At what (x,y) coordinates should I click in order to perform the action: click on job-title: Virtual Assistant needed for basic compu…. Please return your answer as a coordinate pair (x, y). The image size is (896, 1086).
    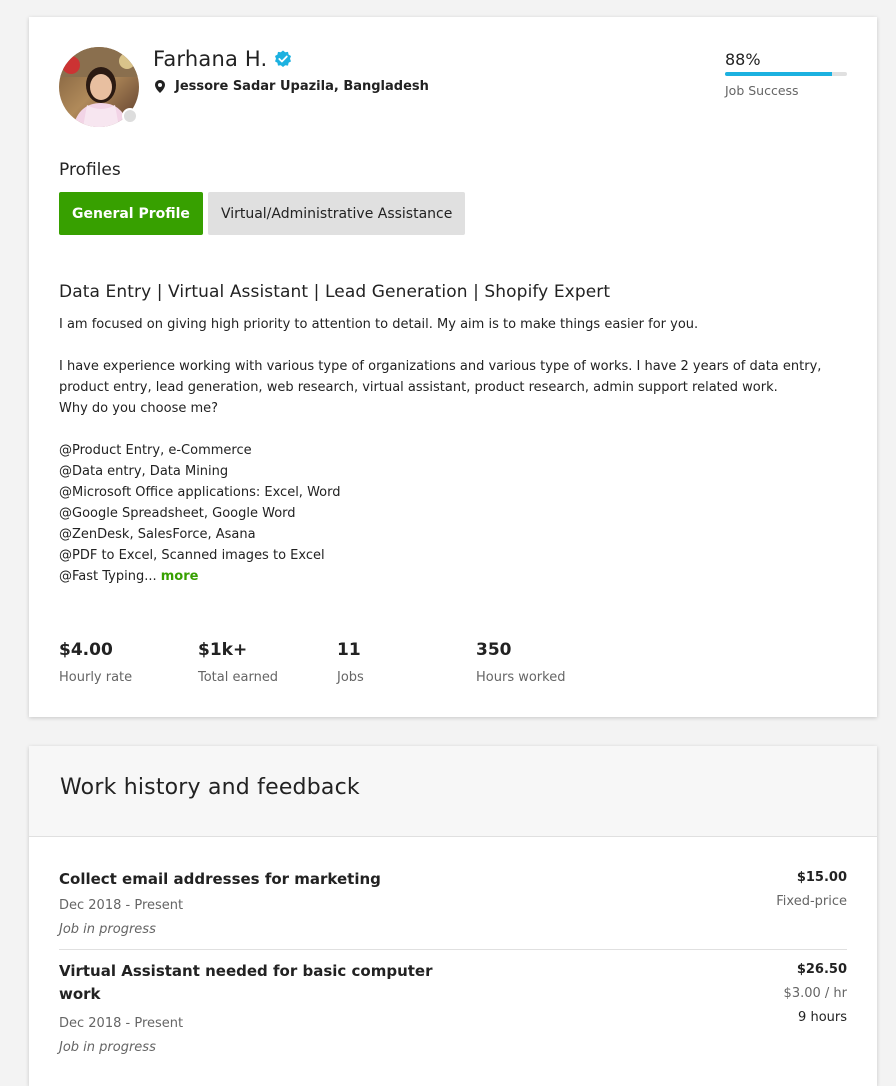
    Looking at the image, I should click on (249, 983).